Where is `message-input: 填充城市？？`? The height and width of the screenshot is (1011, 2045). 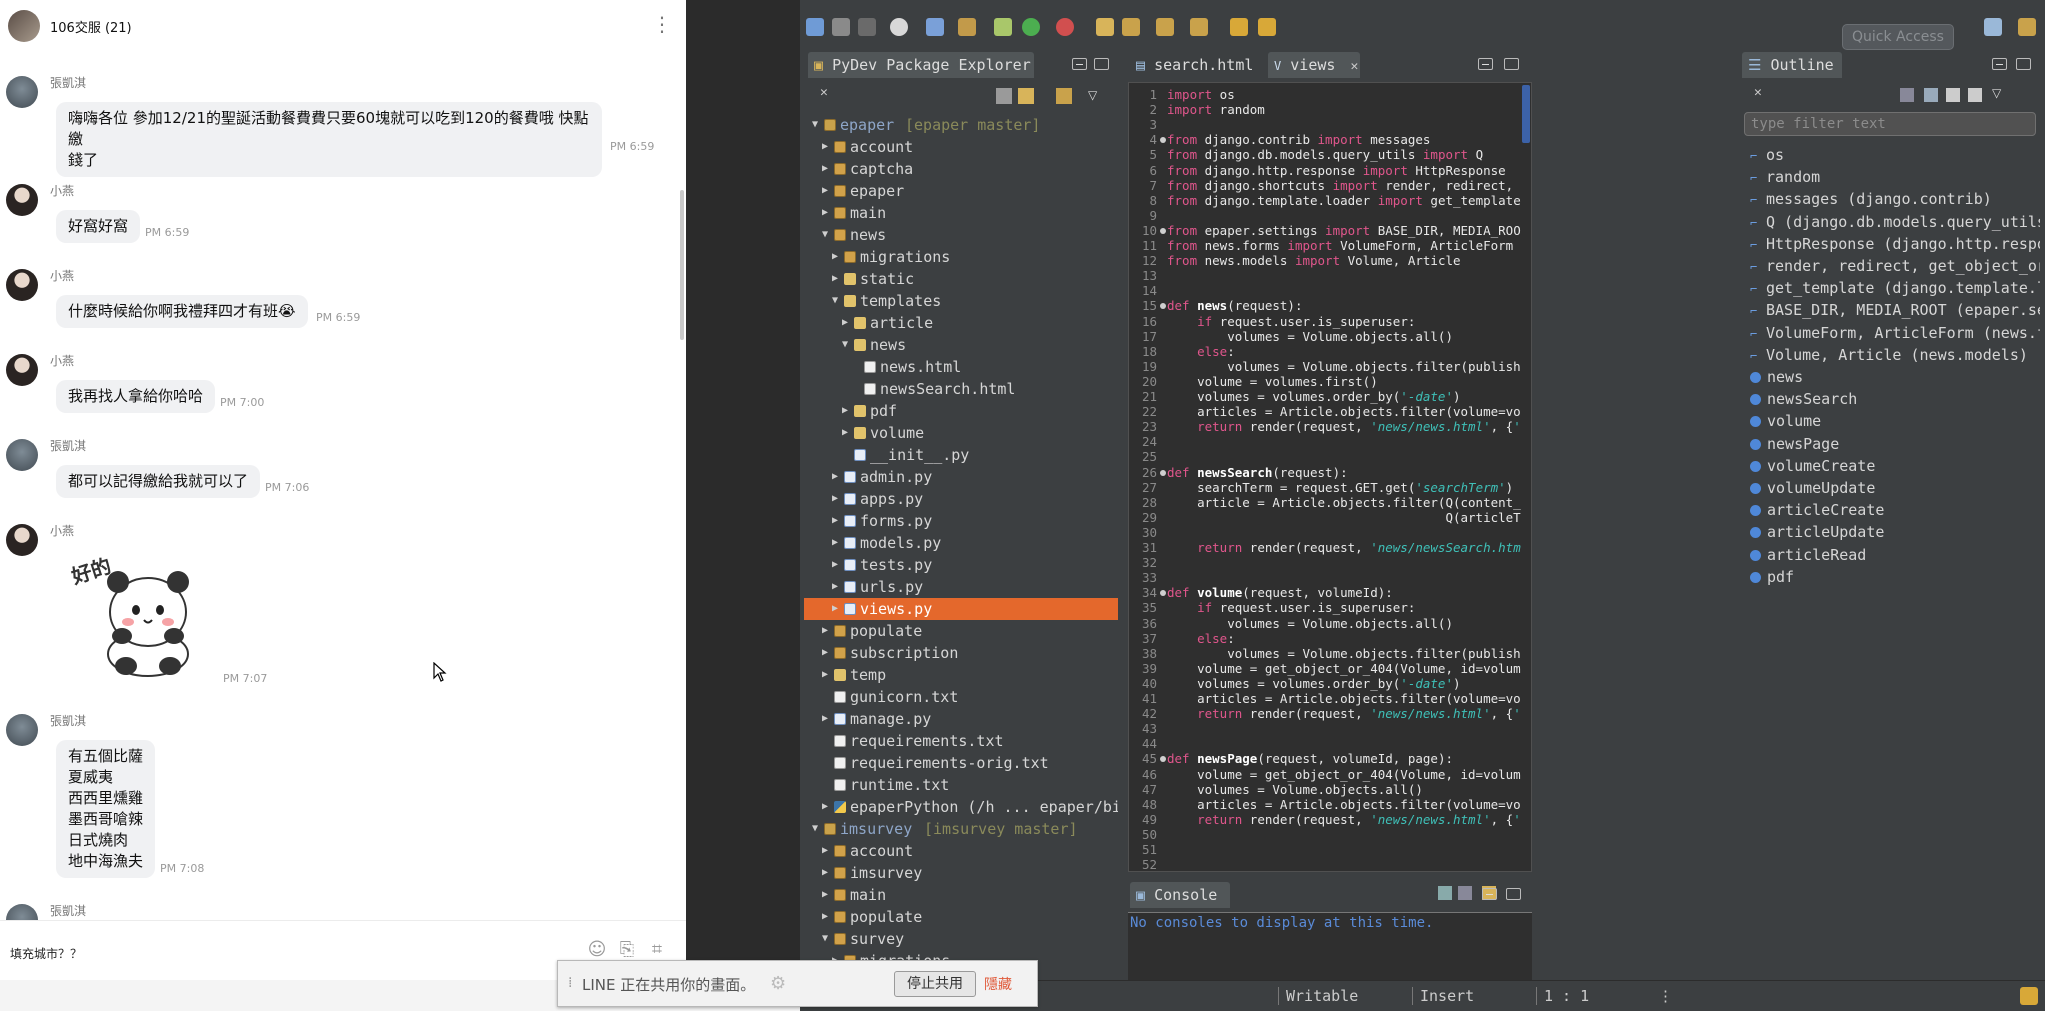
message-input: 填充城市？？ is located at coordinates (46, 953).